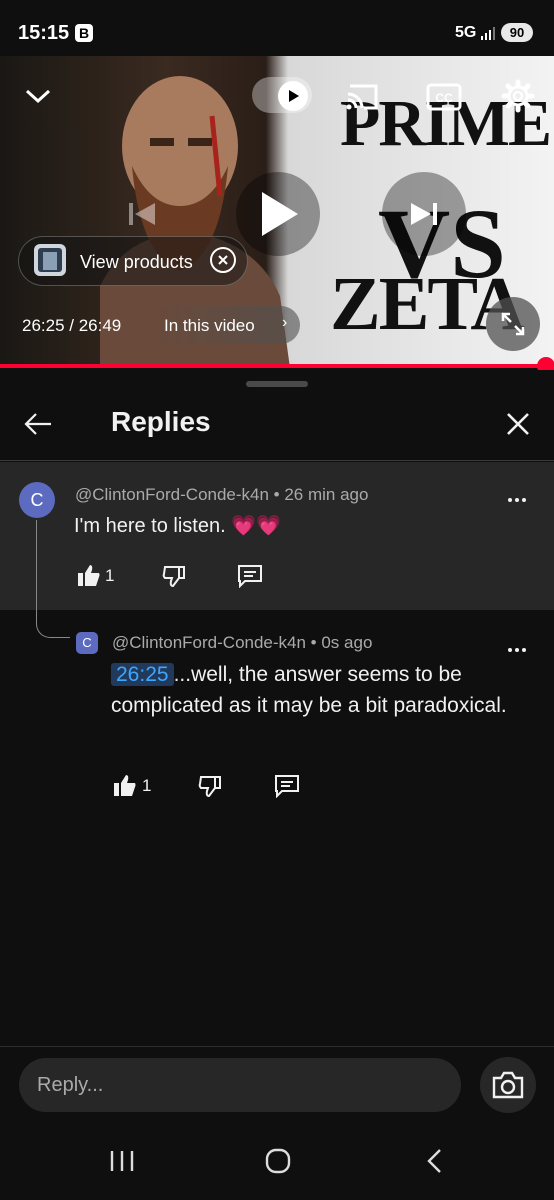  I want to click on playback-time: 26:25 / 26:49, so click(72, 325).